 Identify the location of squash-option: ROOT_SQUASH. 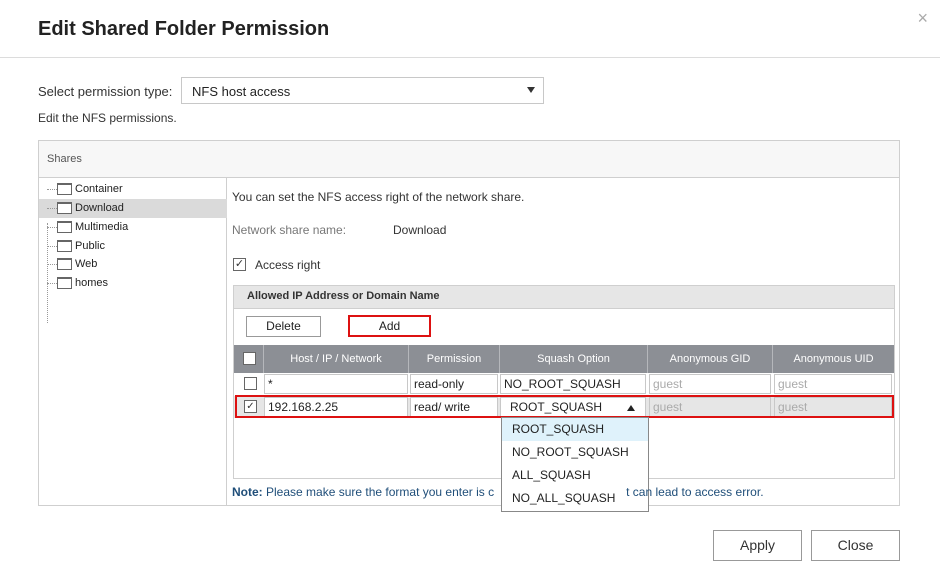
(575, 429).